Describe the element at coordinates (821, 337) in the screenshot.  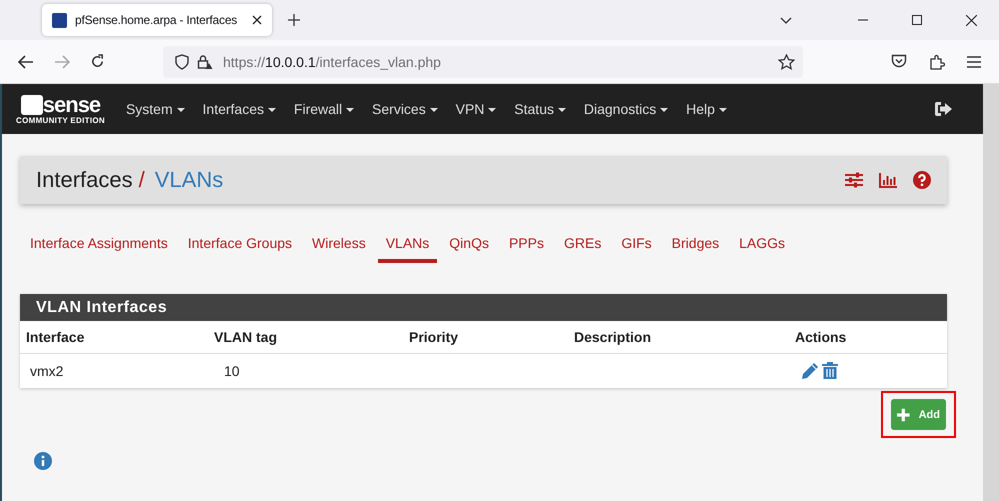
I see `column-header: Actions` at that location.